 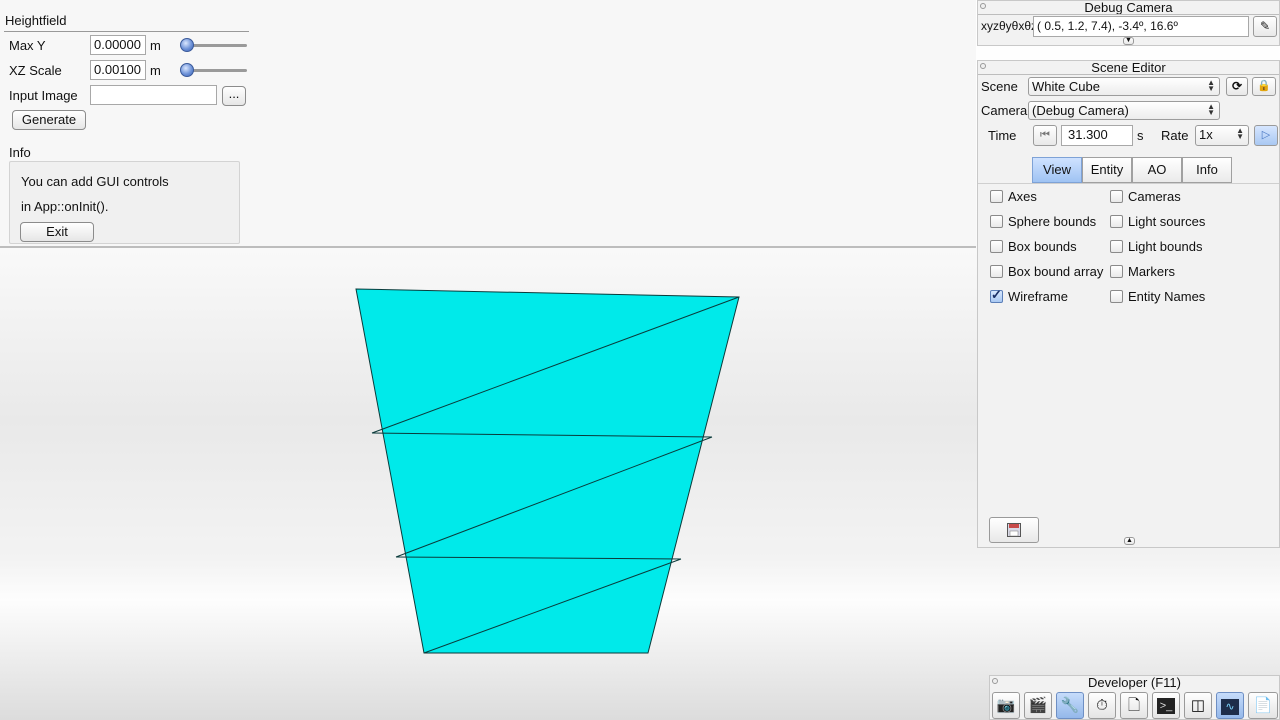 I want to click on time-input: 31.300, so click(x=1097, y=135).